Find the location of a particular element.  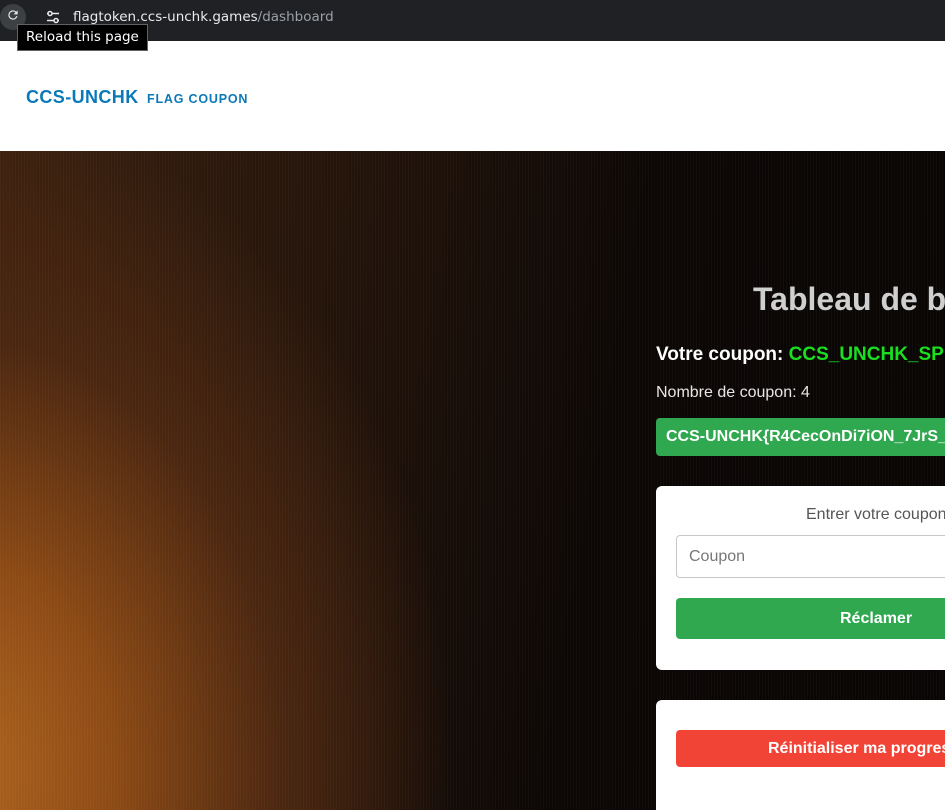

claim-button: Réclamer is located at coordinates (810, 618).